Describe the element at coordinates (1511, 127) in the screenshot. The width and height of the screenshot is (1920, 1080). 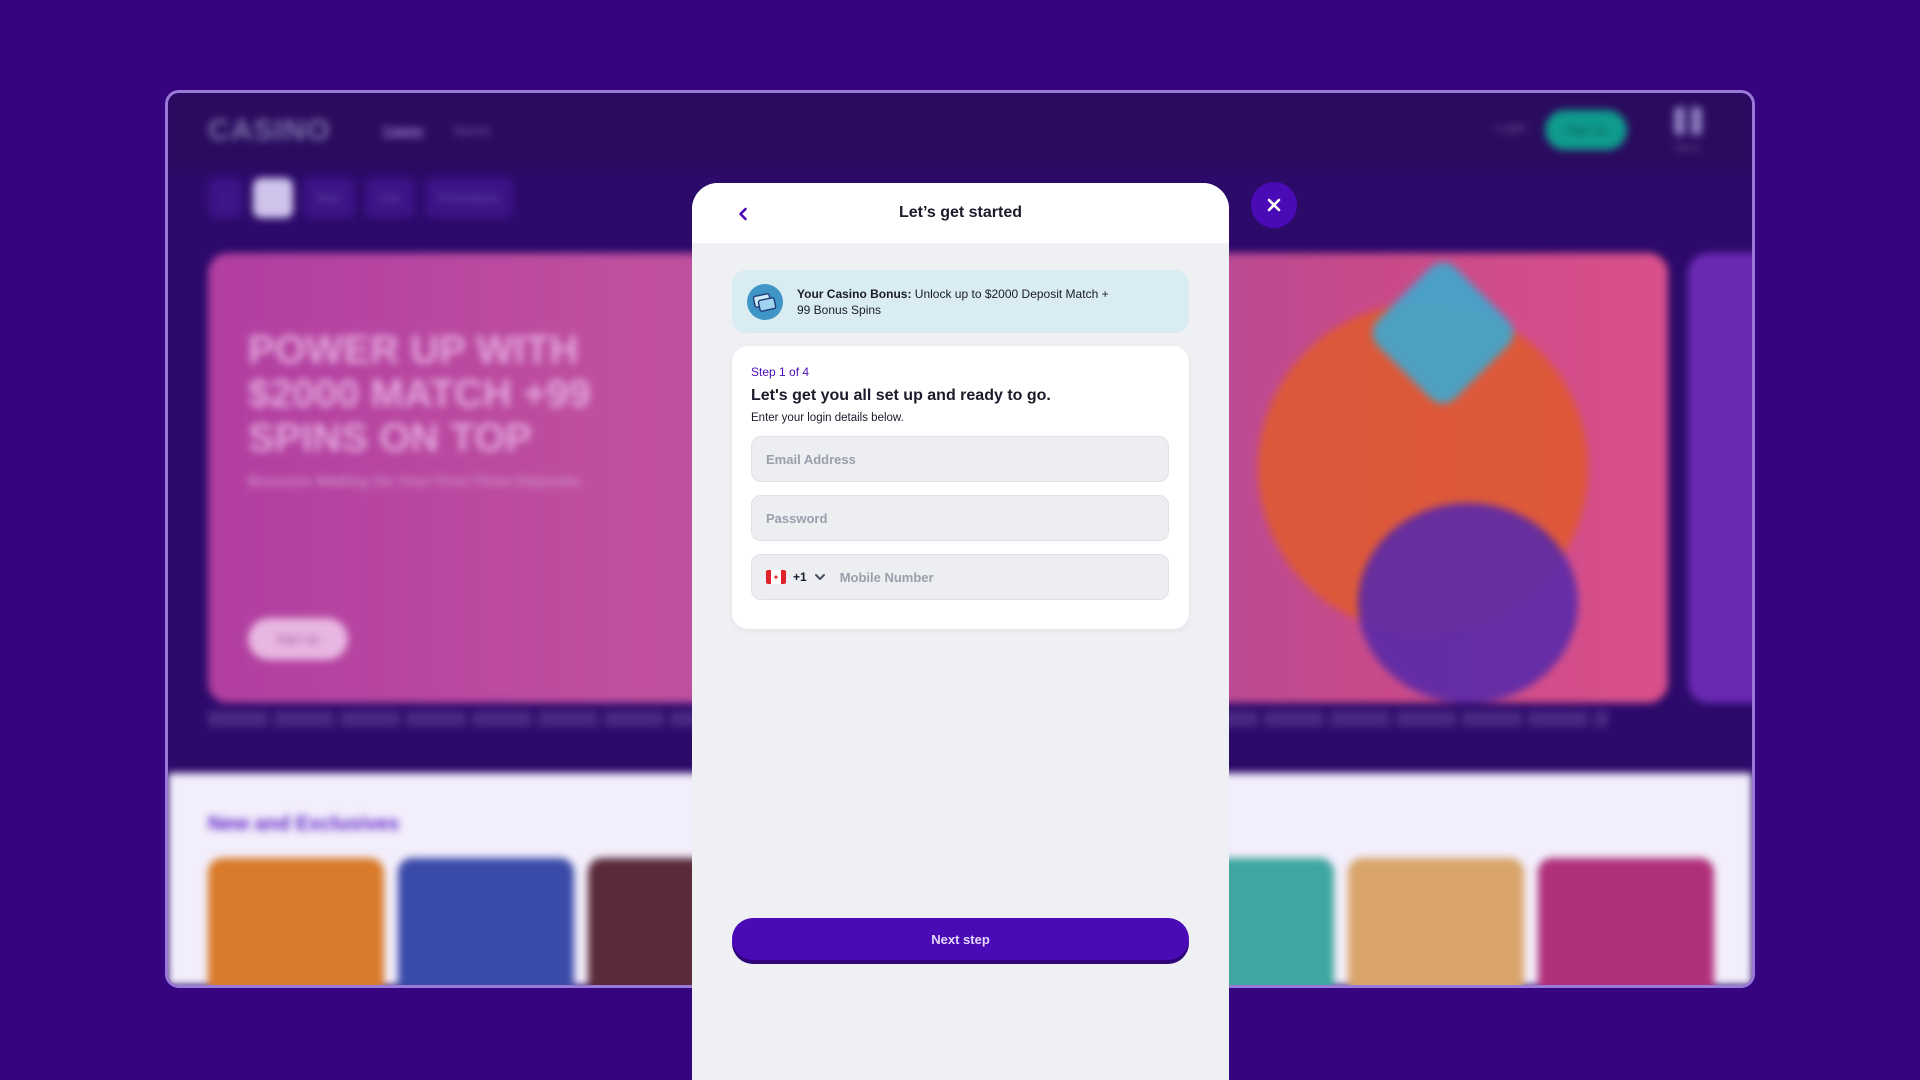
I see `bg-login-link: Login` at that location.